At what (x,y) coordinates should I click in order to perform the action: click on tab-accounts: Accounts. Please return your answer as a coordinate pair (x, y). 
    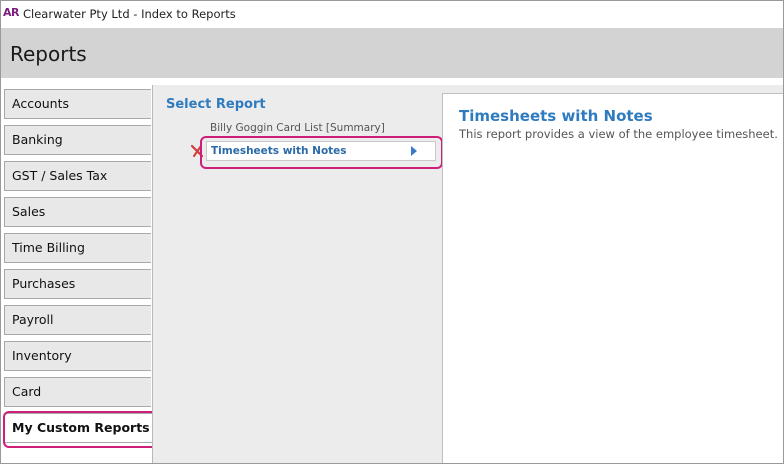
    Looking at the image, I should click on (77, 104).